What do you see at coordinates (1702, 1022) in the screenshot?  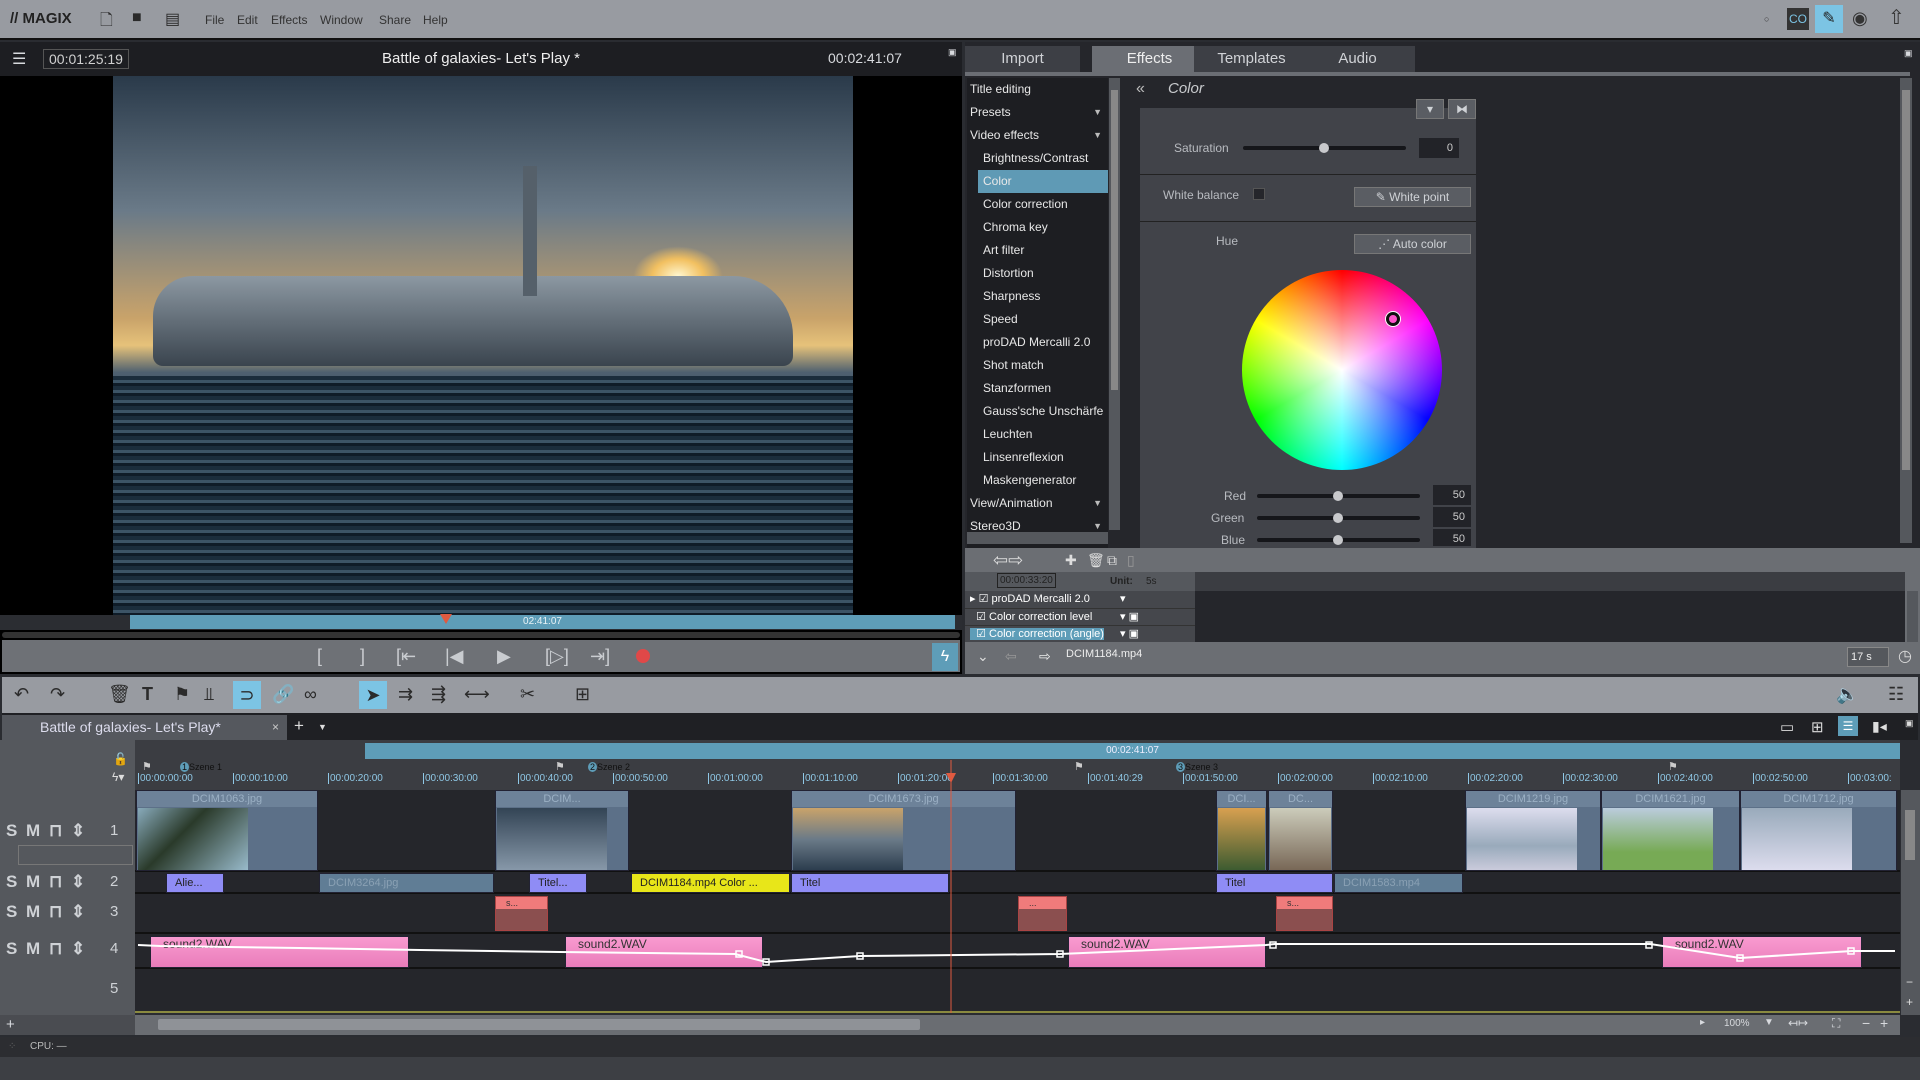 I see `scroll-right-icon: ▸` at bounding box center [1702, 1022].